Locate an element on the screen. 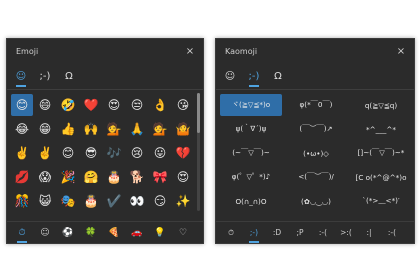 The height and width of the screenshot is (280, 420). emoji-cell: 🎊 is located at coordinates (22, 201).